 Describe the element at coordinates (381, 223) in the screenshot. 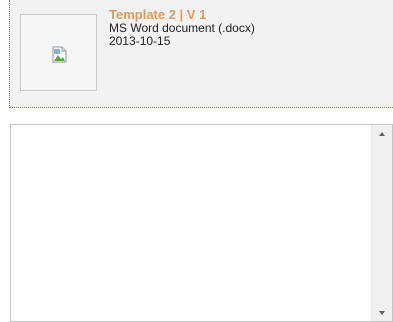

I see `vertical-scrollbar` at that location.